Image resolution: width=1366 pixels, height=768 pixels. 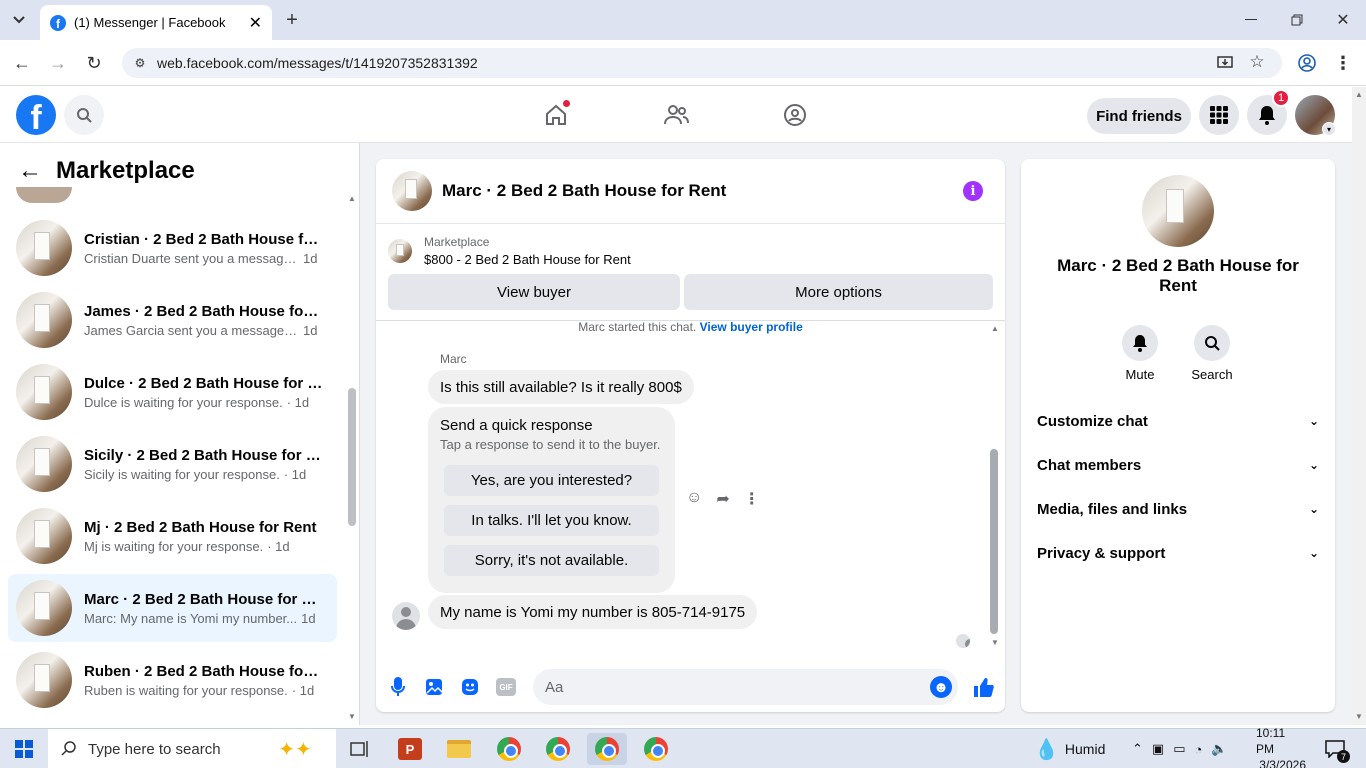 I want to click on react-emoji-icon: ☺, so click(x=694, y=499).